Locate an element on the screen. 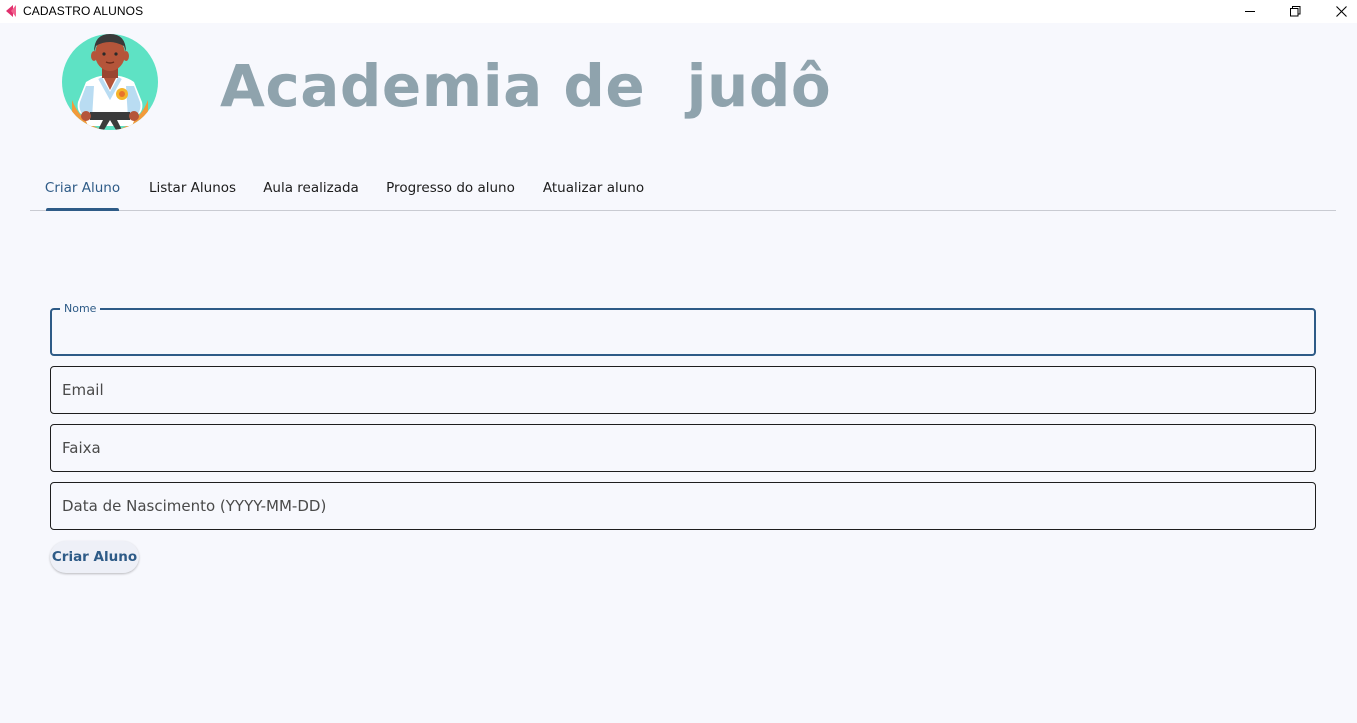 Image resolution: width=1357 pixels, height=723 pixels. data-nascimento-field is located at coordinates (683, 506).